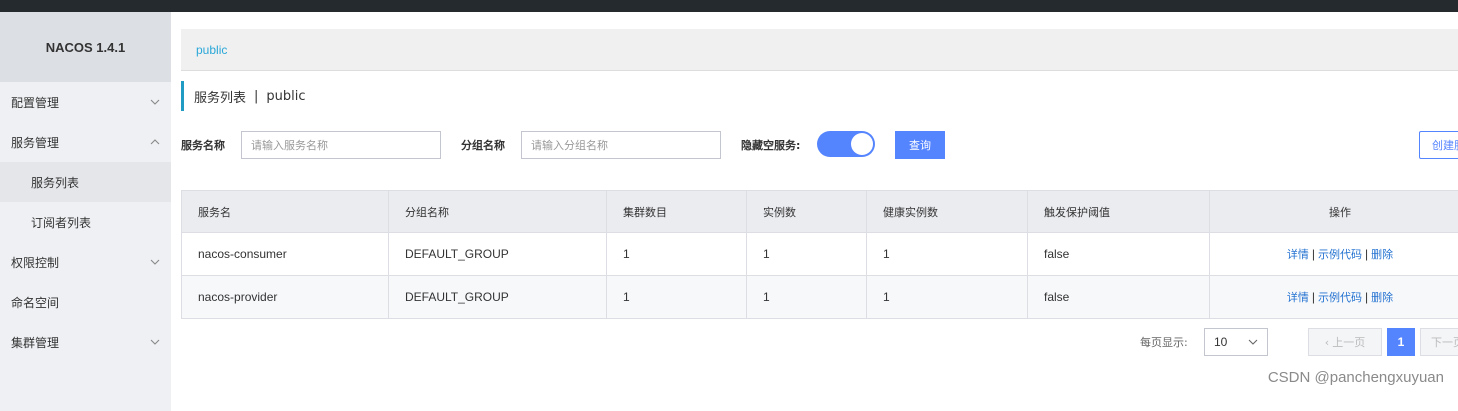 The image size is (1458, 411). Describe the element at coordinates (155, 142) in the screenshot. I see `chevron-up-icon` at that location.